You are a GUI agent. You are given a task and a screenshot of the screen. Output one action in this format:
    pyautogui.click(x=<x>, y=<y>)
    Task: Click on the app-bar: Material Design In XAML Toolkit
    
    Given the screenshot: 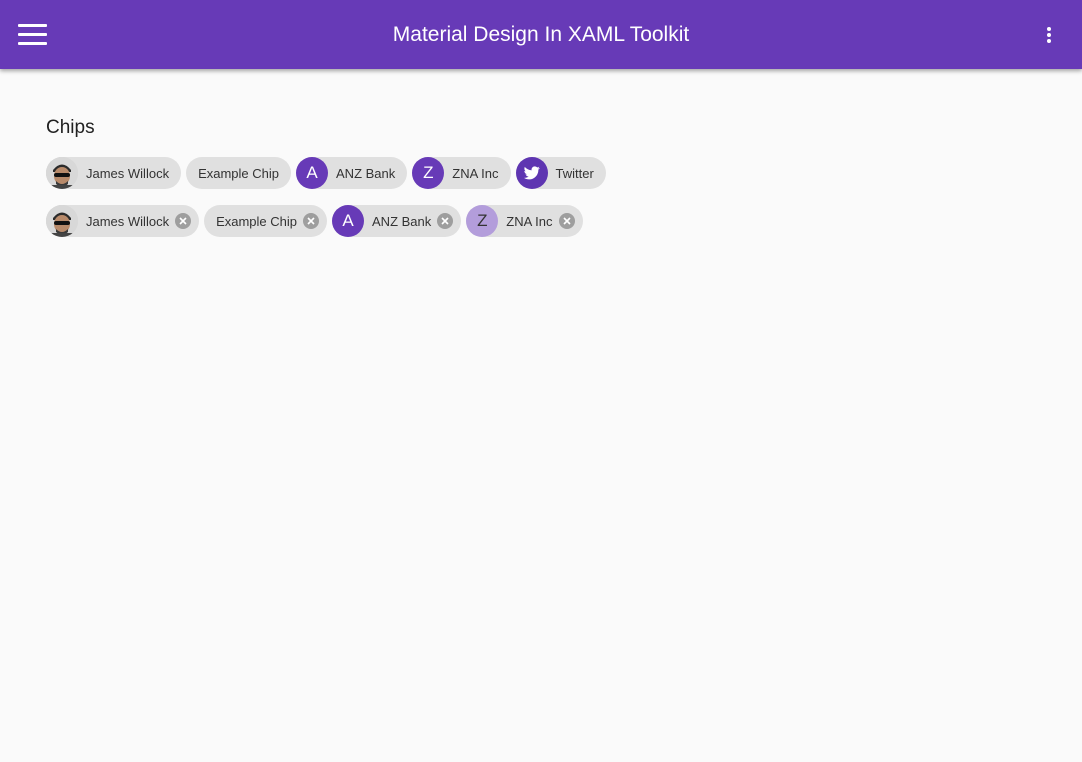 What is the action you would take?
    pyautogui.click(x=541, y=34)
    